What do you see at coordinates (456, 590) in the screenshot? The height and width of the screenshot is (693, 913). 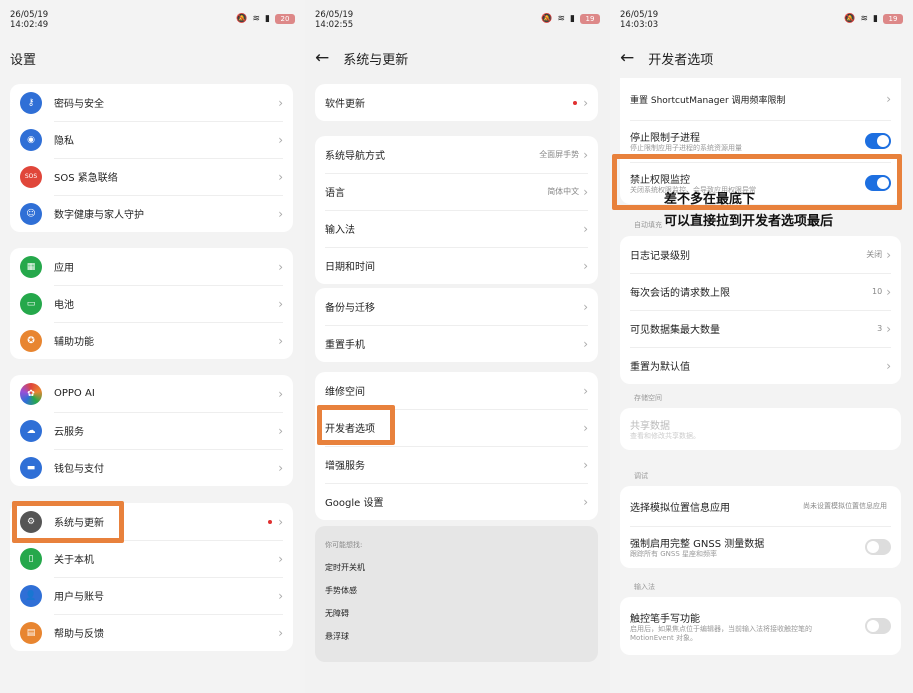 I see `suggestion-item: 手势体感` at bounding box center [456, 590].